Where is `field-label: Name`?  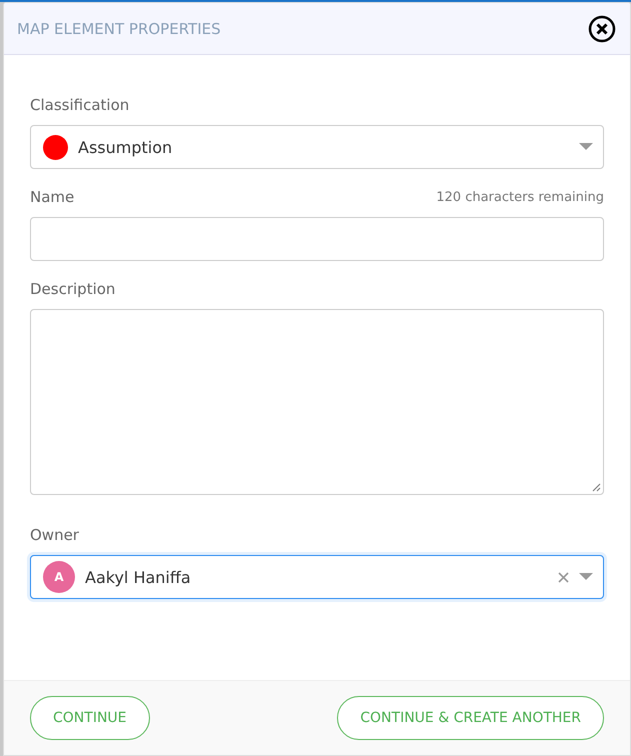 field-label: Name is located at coordinates (52, 197).